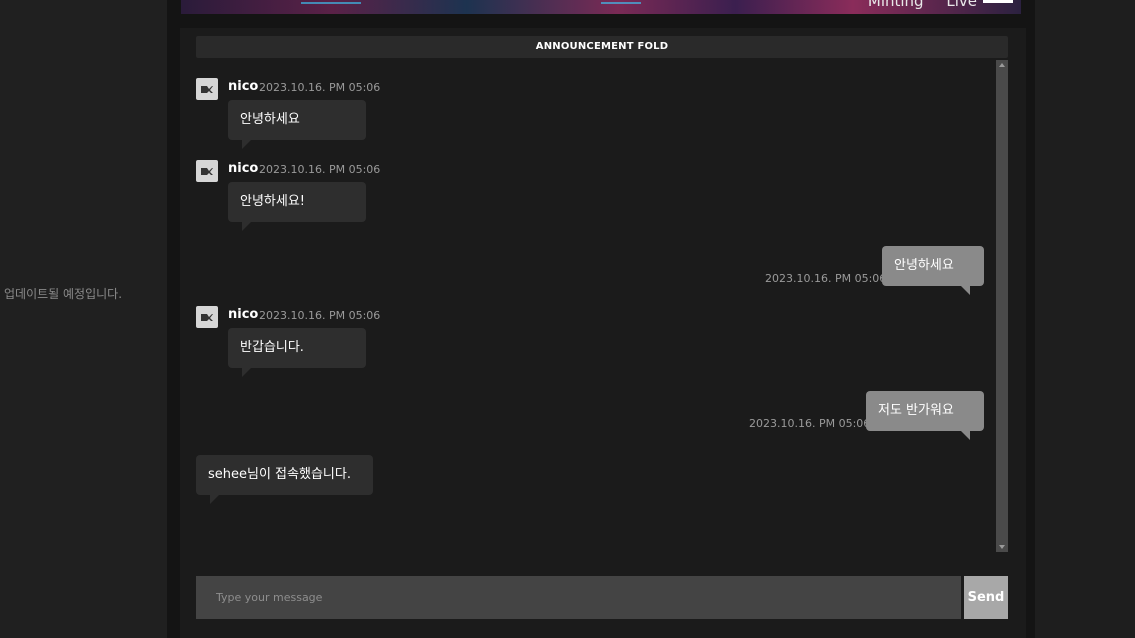  What do you see at coordinates (896, 5) in the screenshot?
I see `nav-minting: Minting` at bounding box center [896, 5].